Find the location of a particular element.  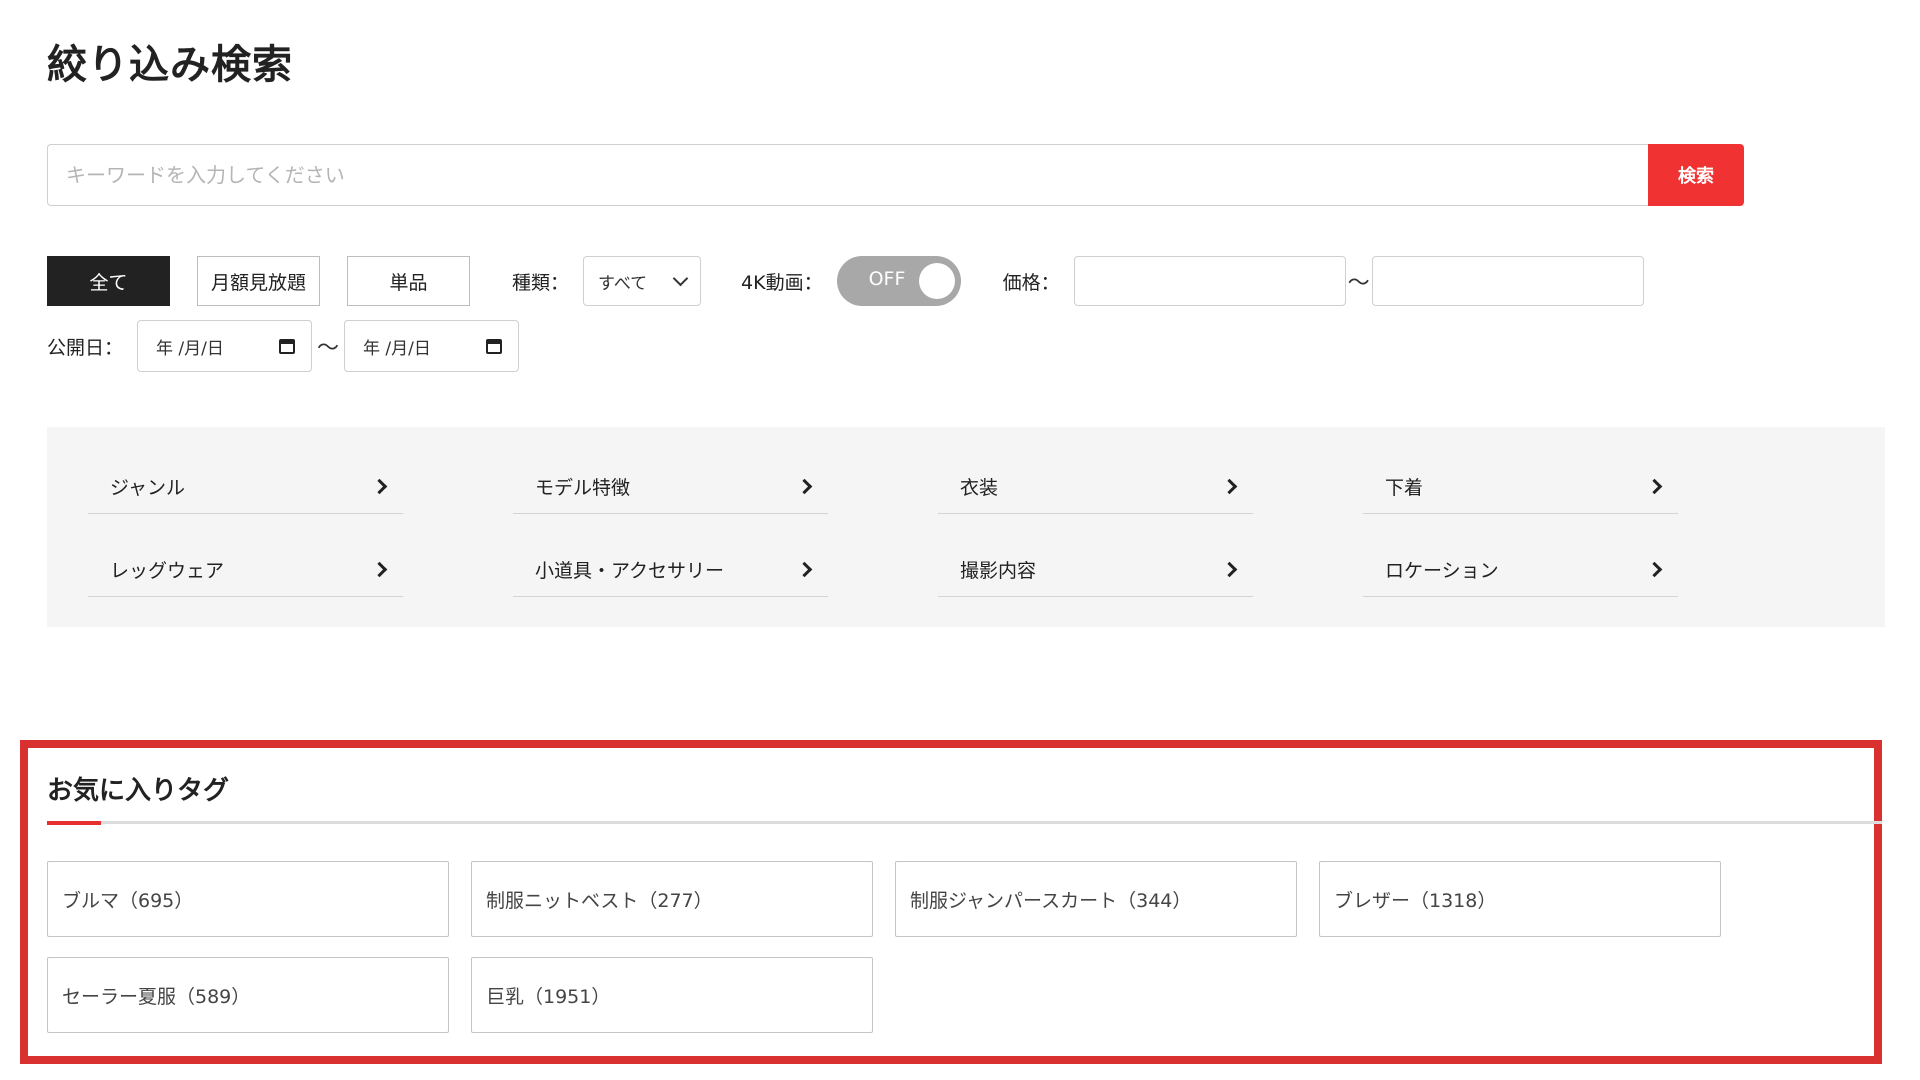

category-legwear: レッグウェア is located at coordinates (245, 570).